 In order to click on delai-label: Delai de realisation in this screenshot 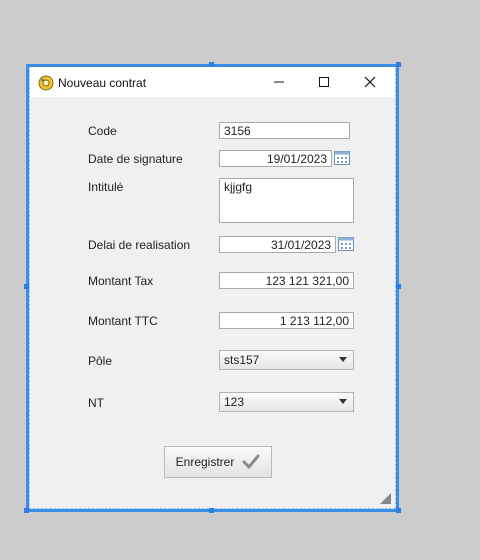, I will do `click(139, 245)`.